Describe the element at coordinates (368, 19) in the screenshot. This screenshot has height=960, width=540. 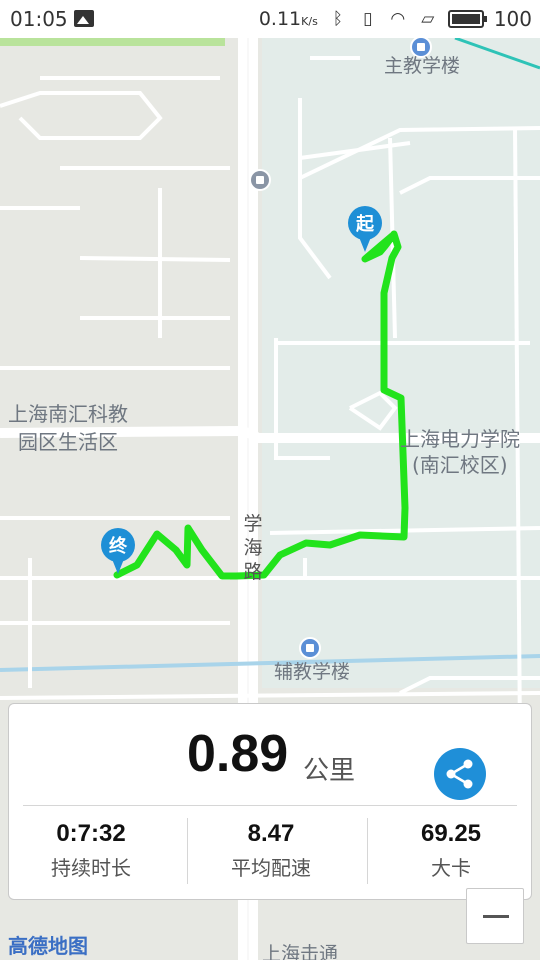
I see `vibrate-icon: ▯` at that location.